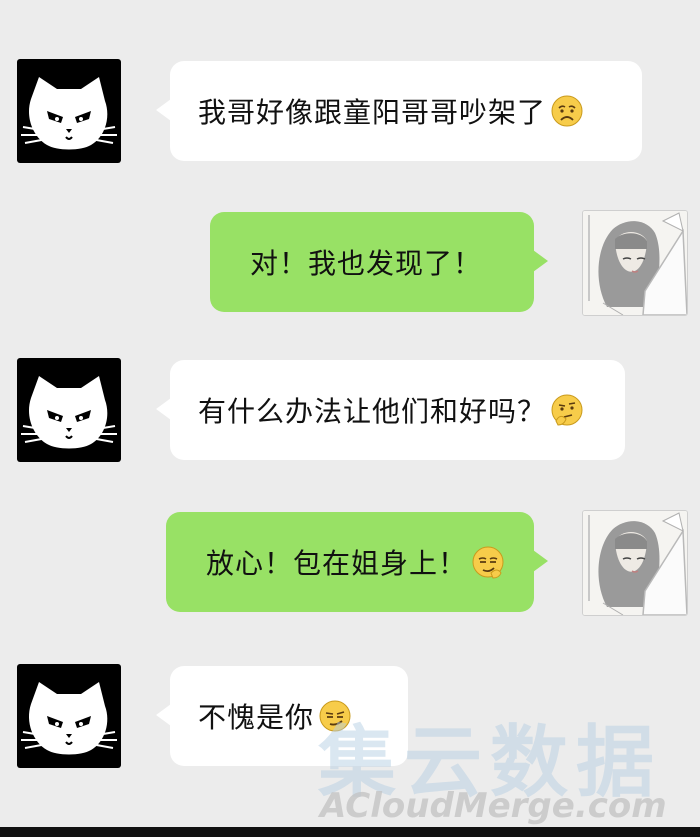 The height and width of the screenshot is (837, 700). What do you see at coordinates (337, 563) in the screenshot?
I see `message-text: 放心！包在姐身上！` at bounding box center [337, 563].